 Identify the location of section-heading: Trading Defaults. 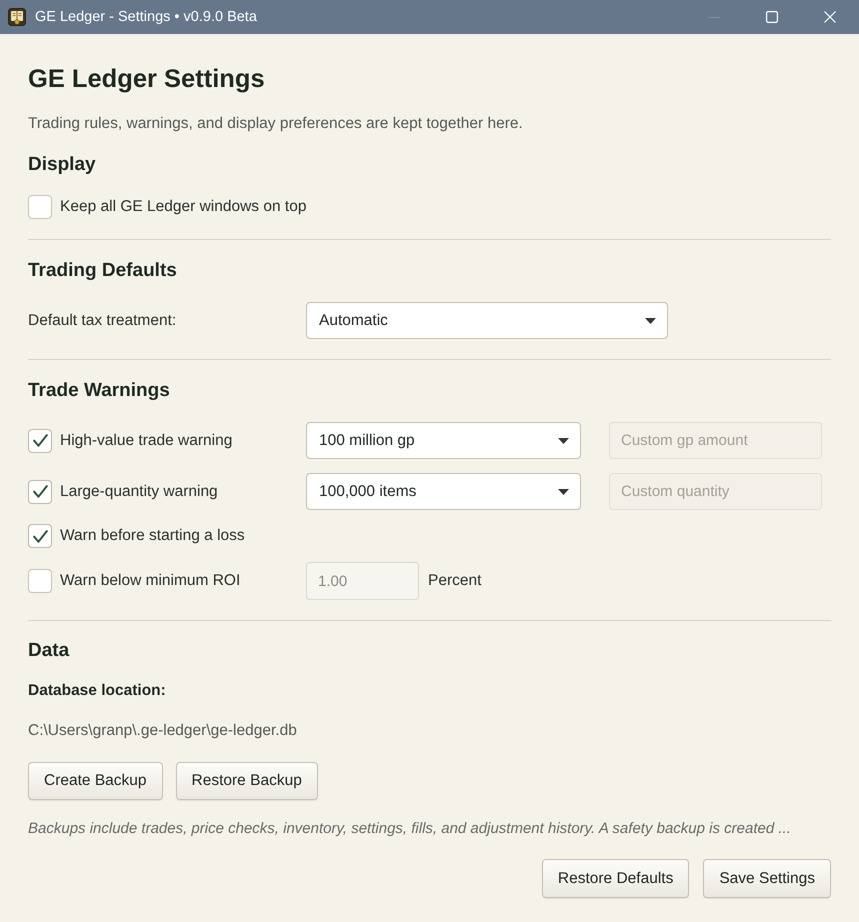
(102, 271).